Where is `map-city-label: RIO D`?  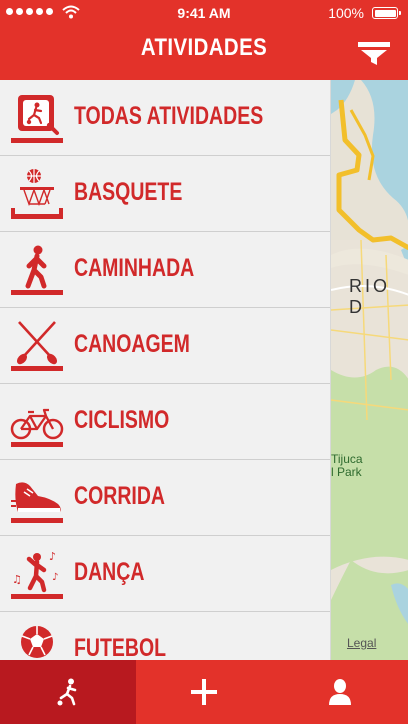 map-city-label: RIO D is located at coordinates (370, 296).